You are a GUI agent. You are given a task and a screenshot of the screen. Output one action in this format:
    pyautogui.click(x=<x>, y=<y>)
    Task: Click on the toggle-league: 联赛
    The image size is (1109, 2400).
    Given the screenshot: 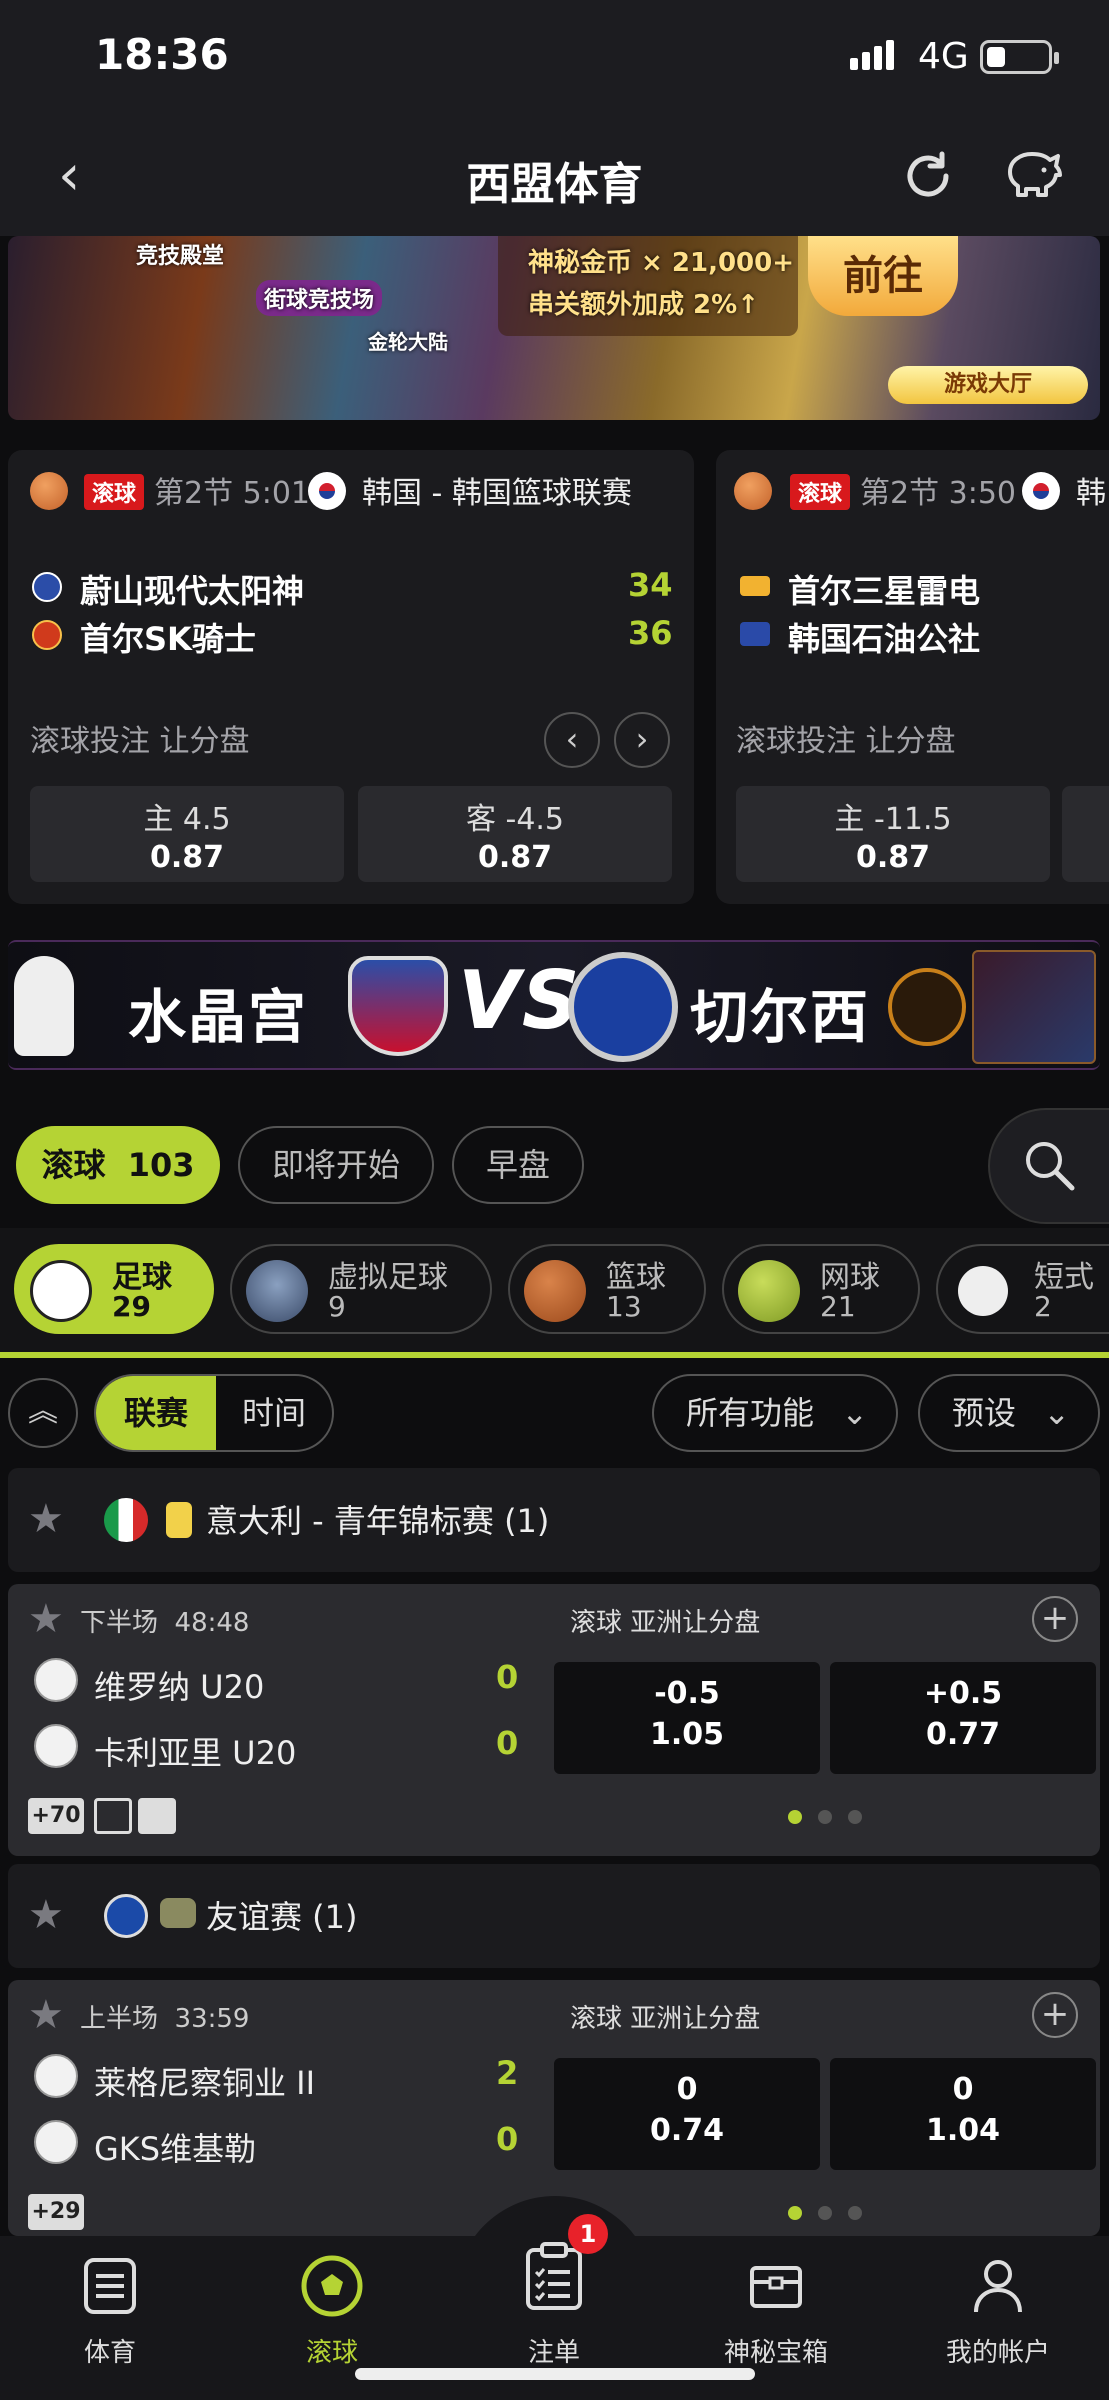 What is the action you would take?
    pyautogui.click(x=156, y=1413)
    